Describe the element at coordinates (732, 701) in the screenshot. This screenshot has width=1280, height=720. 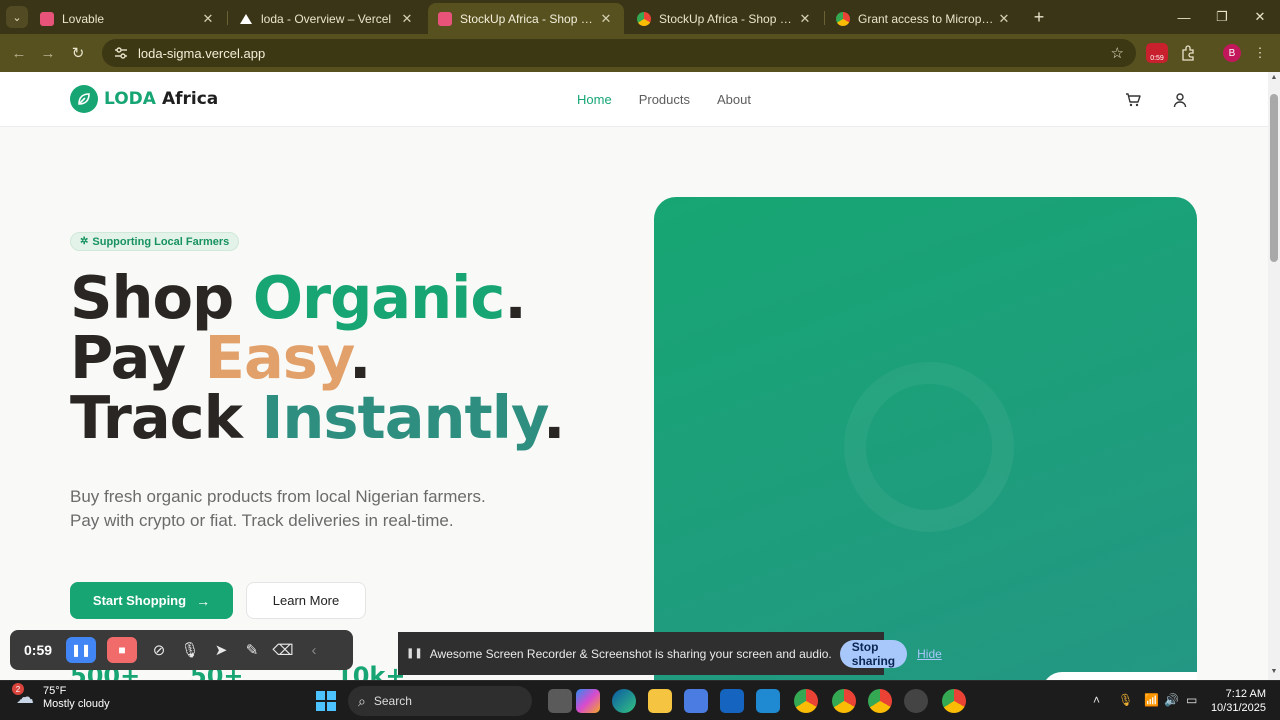
I see `outlook-icon` at that location.